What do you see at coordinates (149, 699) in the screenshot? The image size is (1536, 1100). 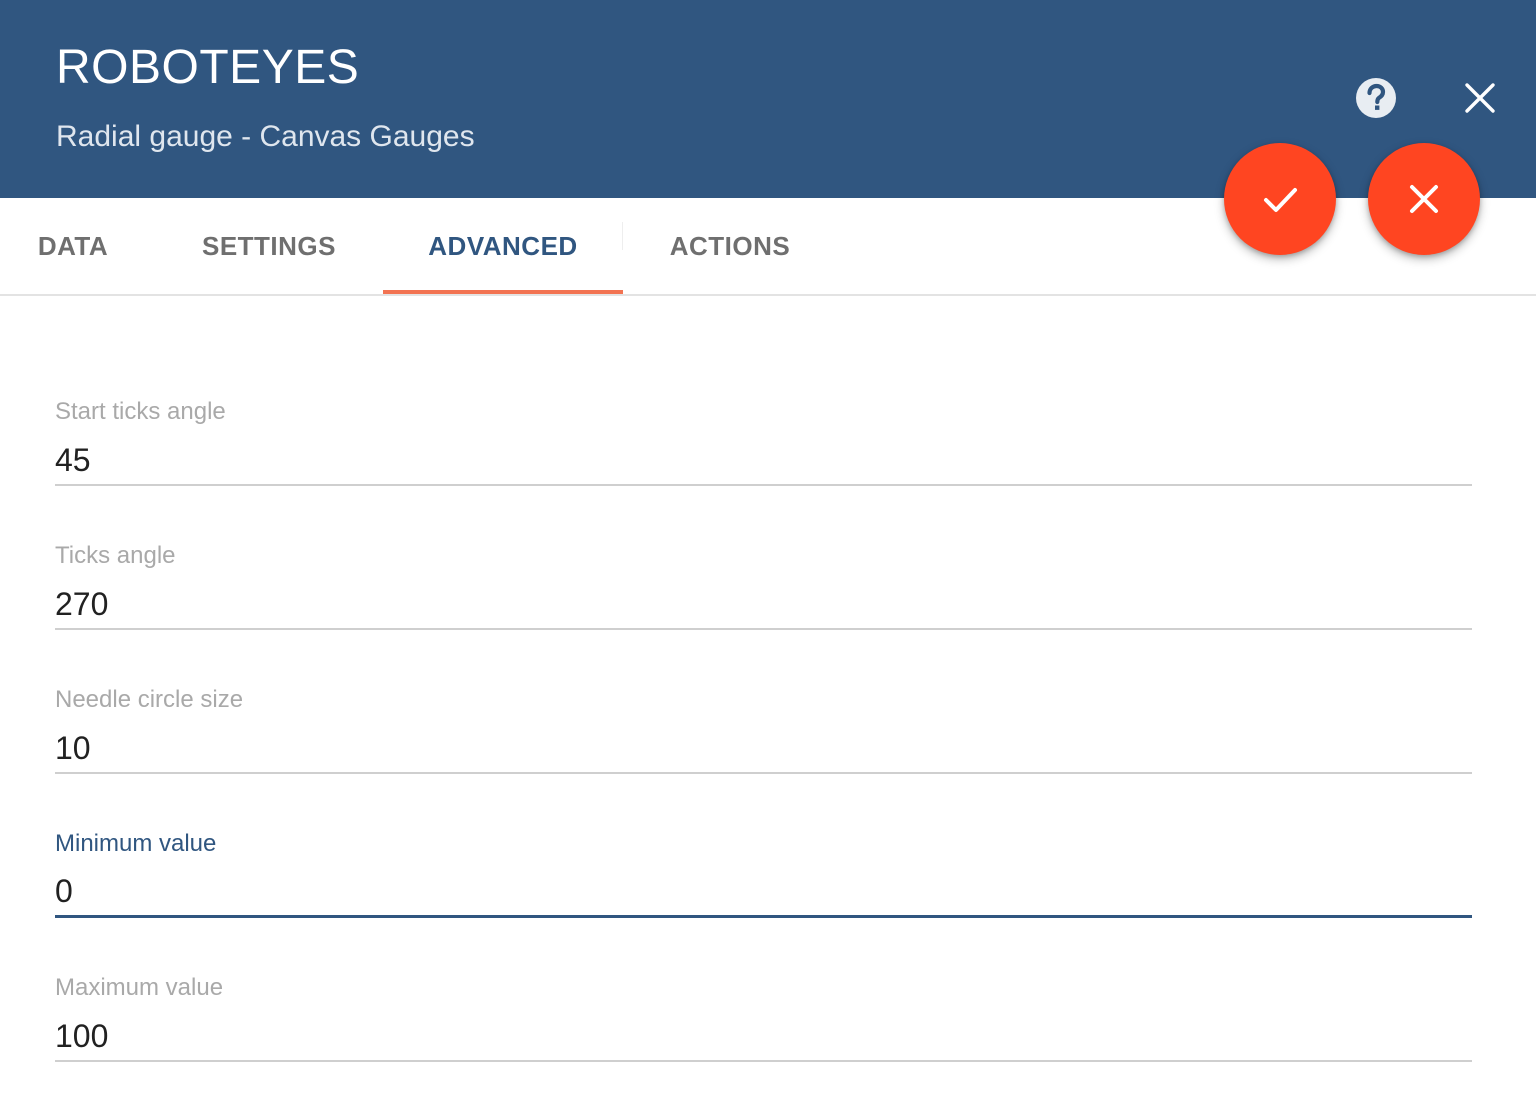 I see `field-label: Needle circle size` at bounding box center [149, 699].